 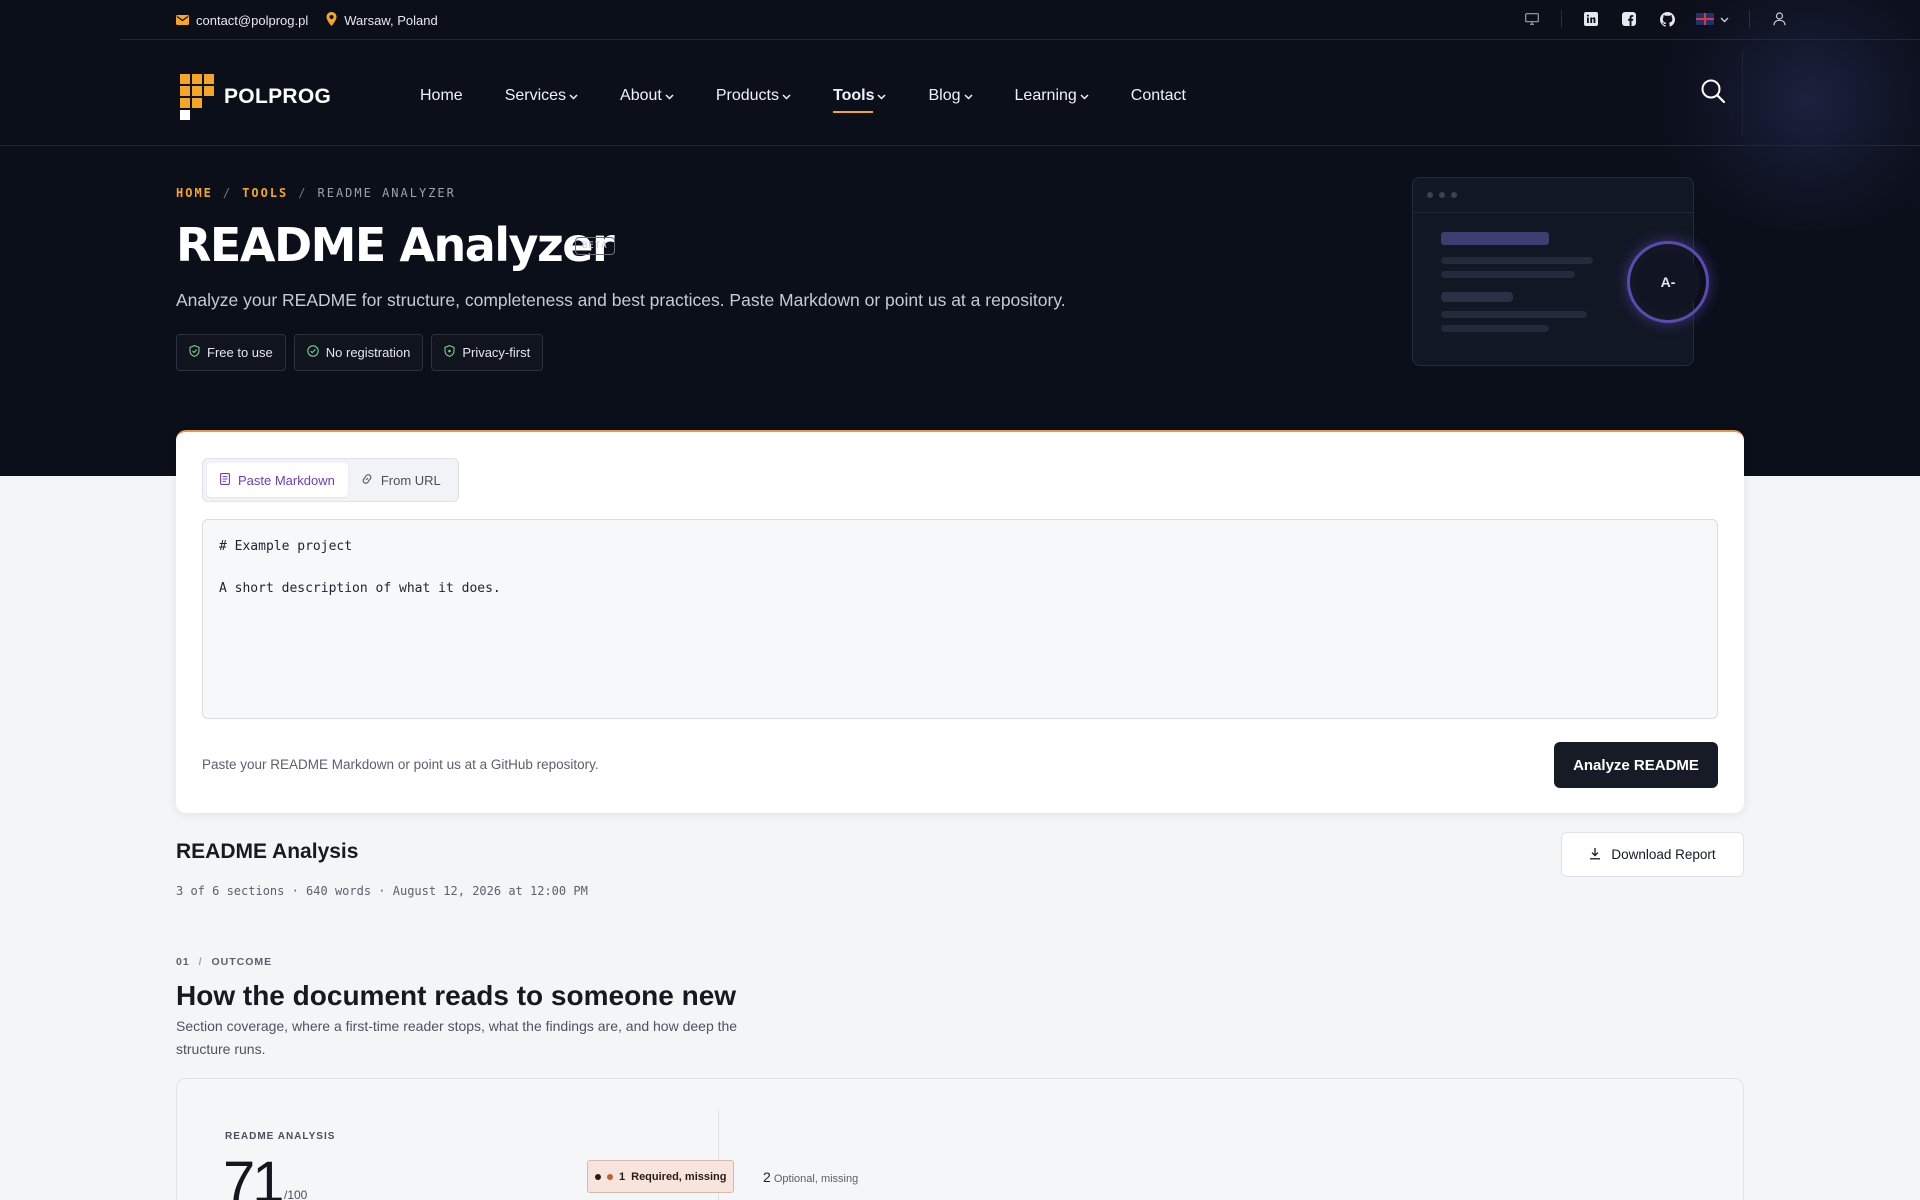 What do you see at coordinates (1714, 92) in the screenshot?
I see `search-icon` at bounding box center [1714, 92].